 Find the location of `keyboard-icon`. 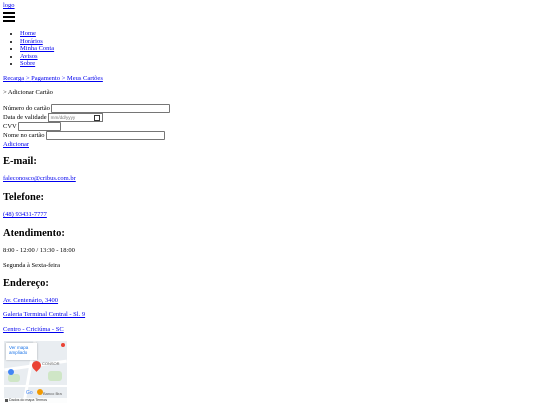

keyboard-icon is located at coordinates (6, 400).